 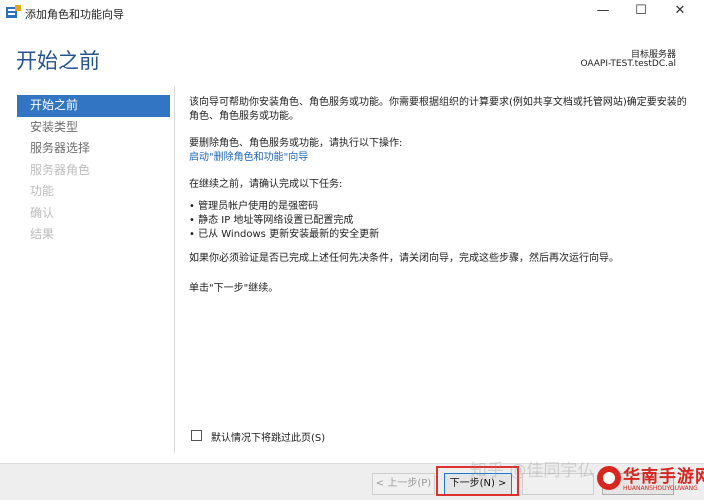 I want to click on nav-item-server-roles: 服务器角色, so click(x=60, y=169).